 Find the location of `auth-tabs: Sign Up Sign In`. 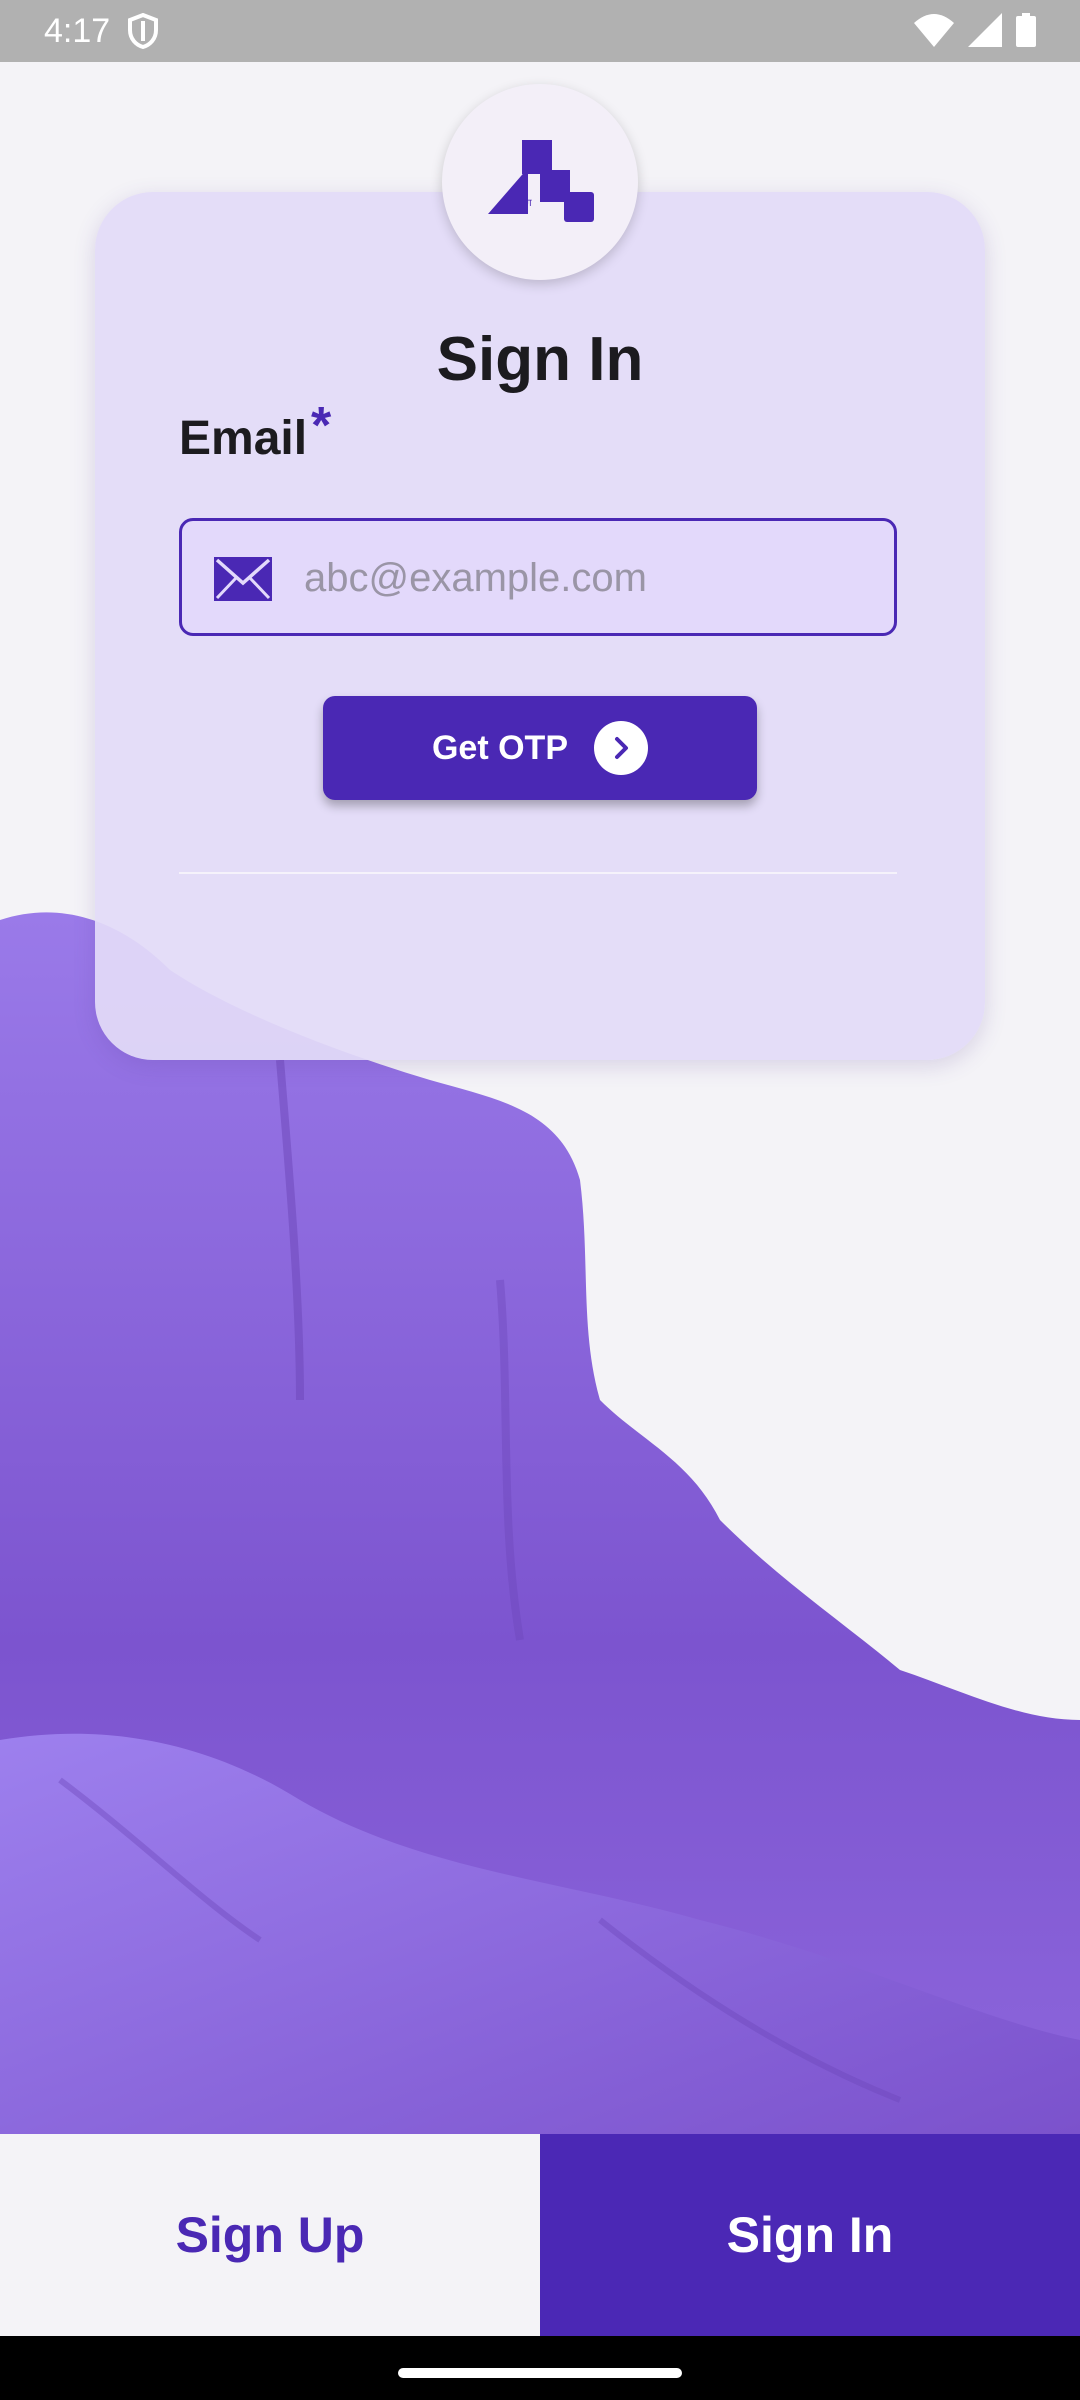

auth-tabs: Sign Up Sign In is located at coordinates (540, 2235).